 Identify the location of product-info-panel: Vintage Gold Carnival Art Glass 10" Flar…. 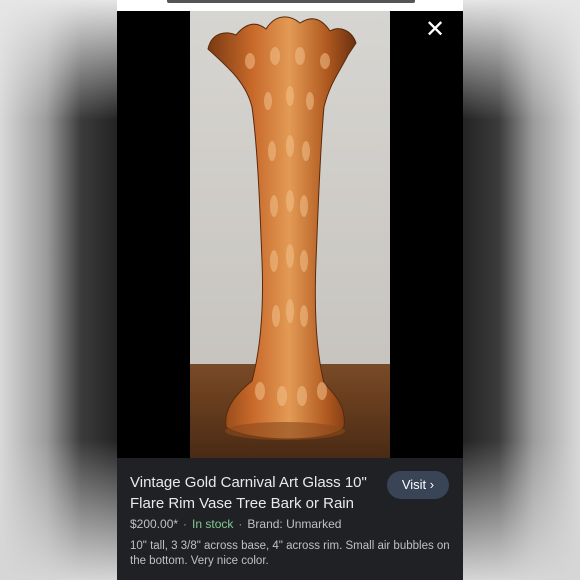
(290, 519).